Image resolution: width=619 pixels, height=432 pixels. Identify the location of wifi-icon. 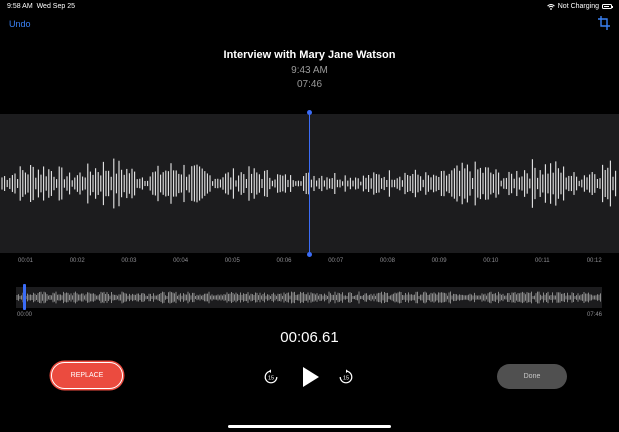
(550, 6).